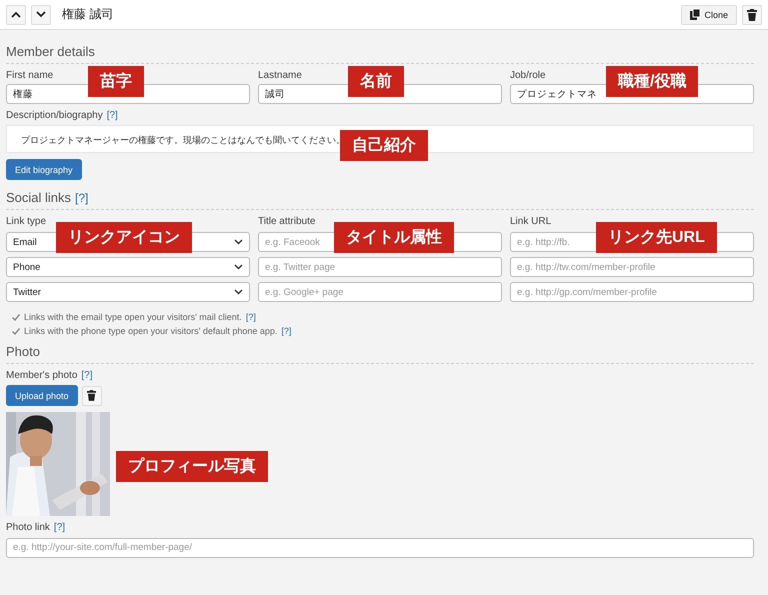 The image size is (768, 595). I want to click on annotation-tooltip: タイトル属性, so click(394, 237).